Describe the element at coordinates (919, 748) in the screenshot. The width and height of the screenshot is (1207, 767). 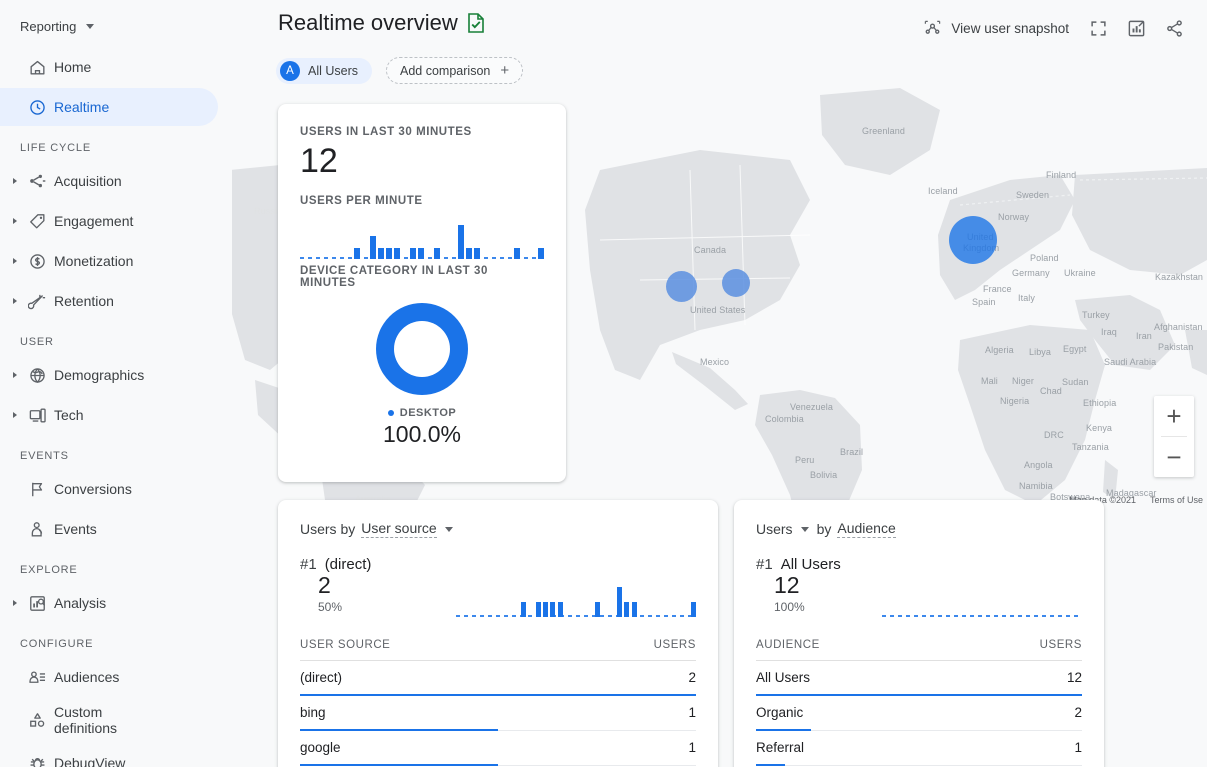
I see `table-row: Referral 1` at that location.